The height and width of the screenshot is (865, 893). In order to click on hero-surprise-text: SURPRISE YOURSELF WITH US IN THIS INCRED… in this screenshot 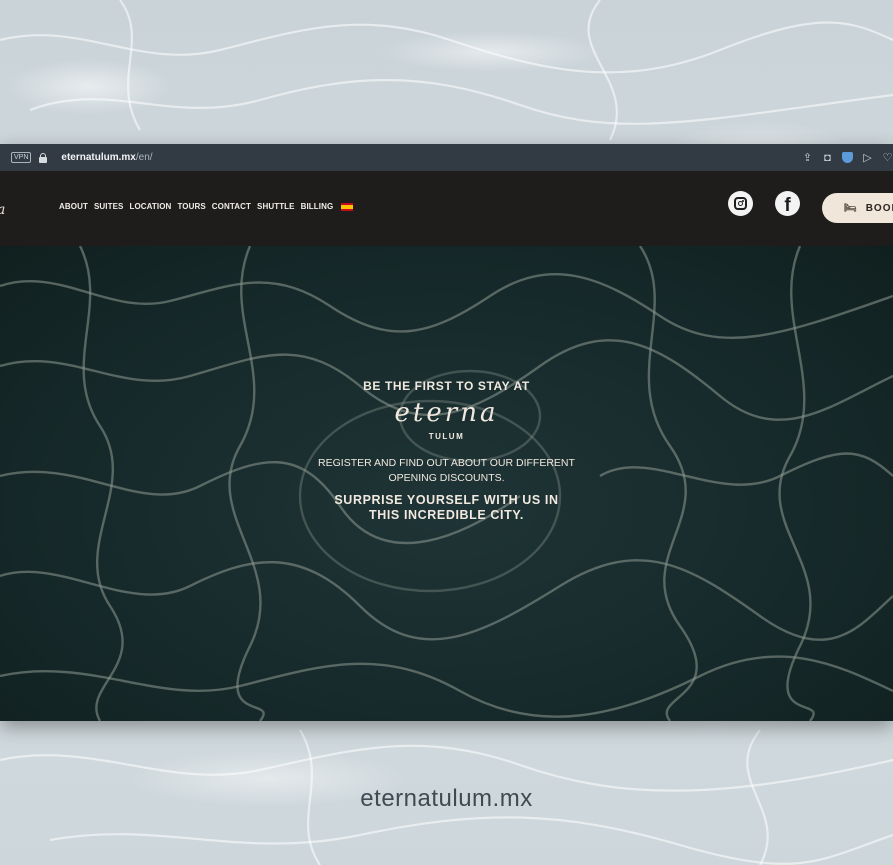, I will do `click(446, 508)`.